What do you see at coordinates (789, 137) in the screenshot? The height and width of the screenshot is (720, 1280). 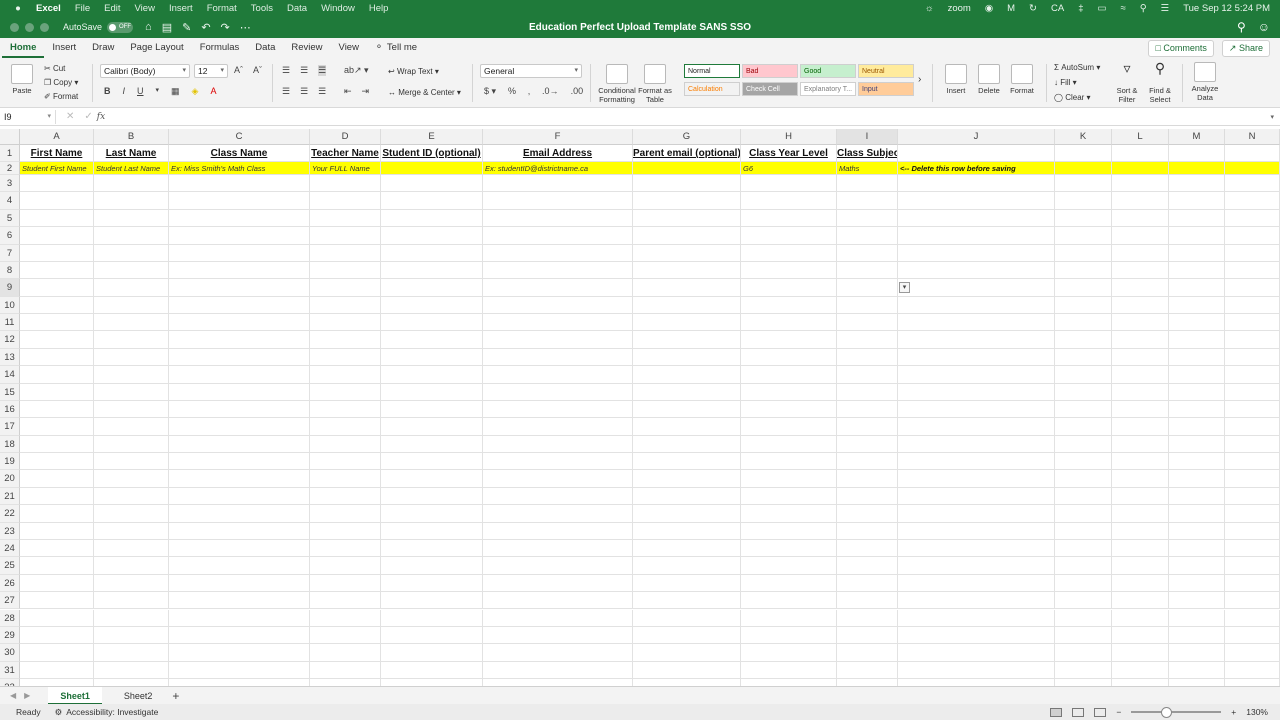 I see `column-header-h: H` at bounding box center [789, 137].